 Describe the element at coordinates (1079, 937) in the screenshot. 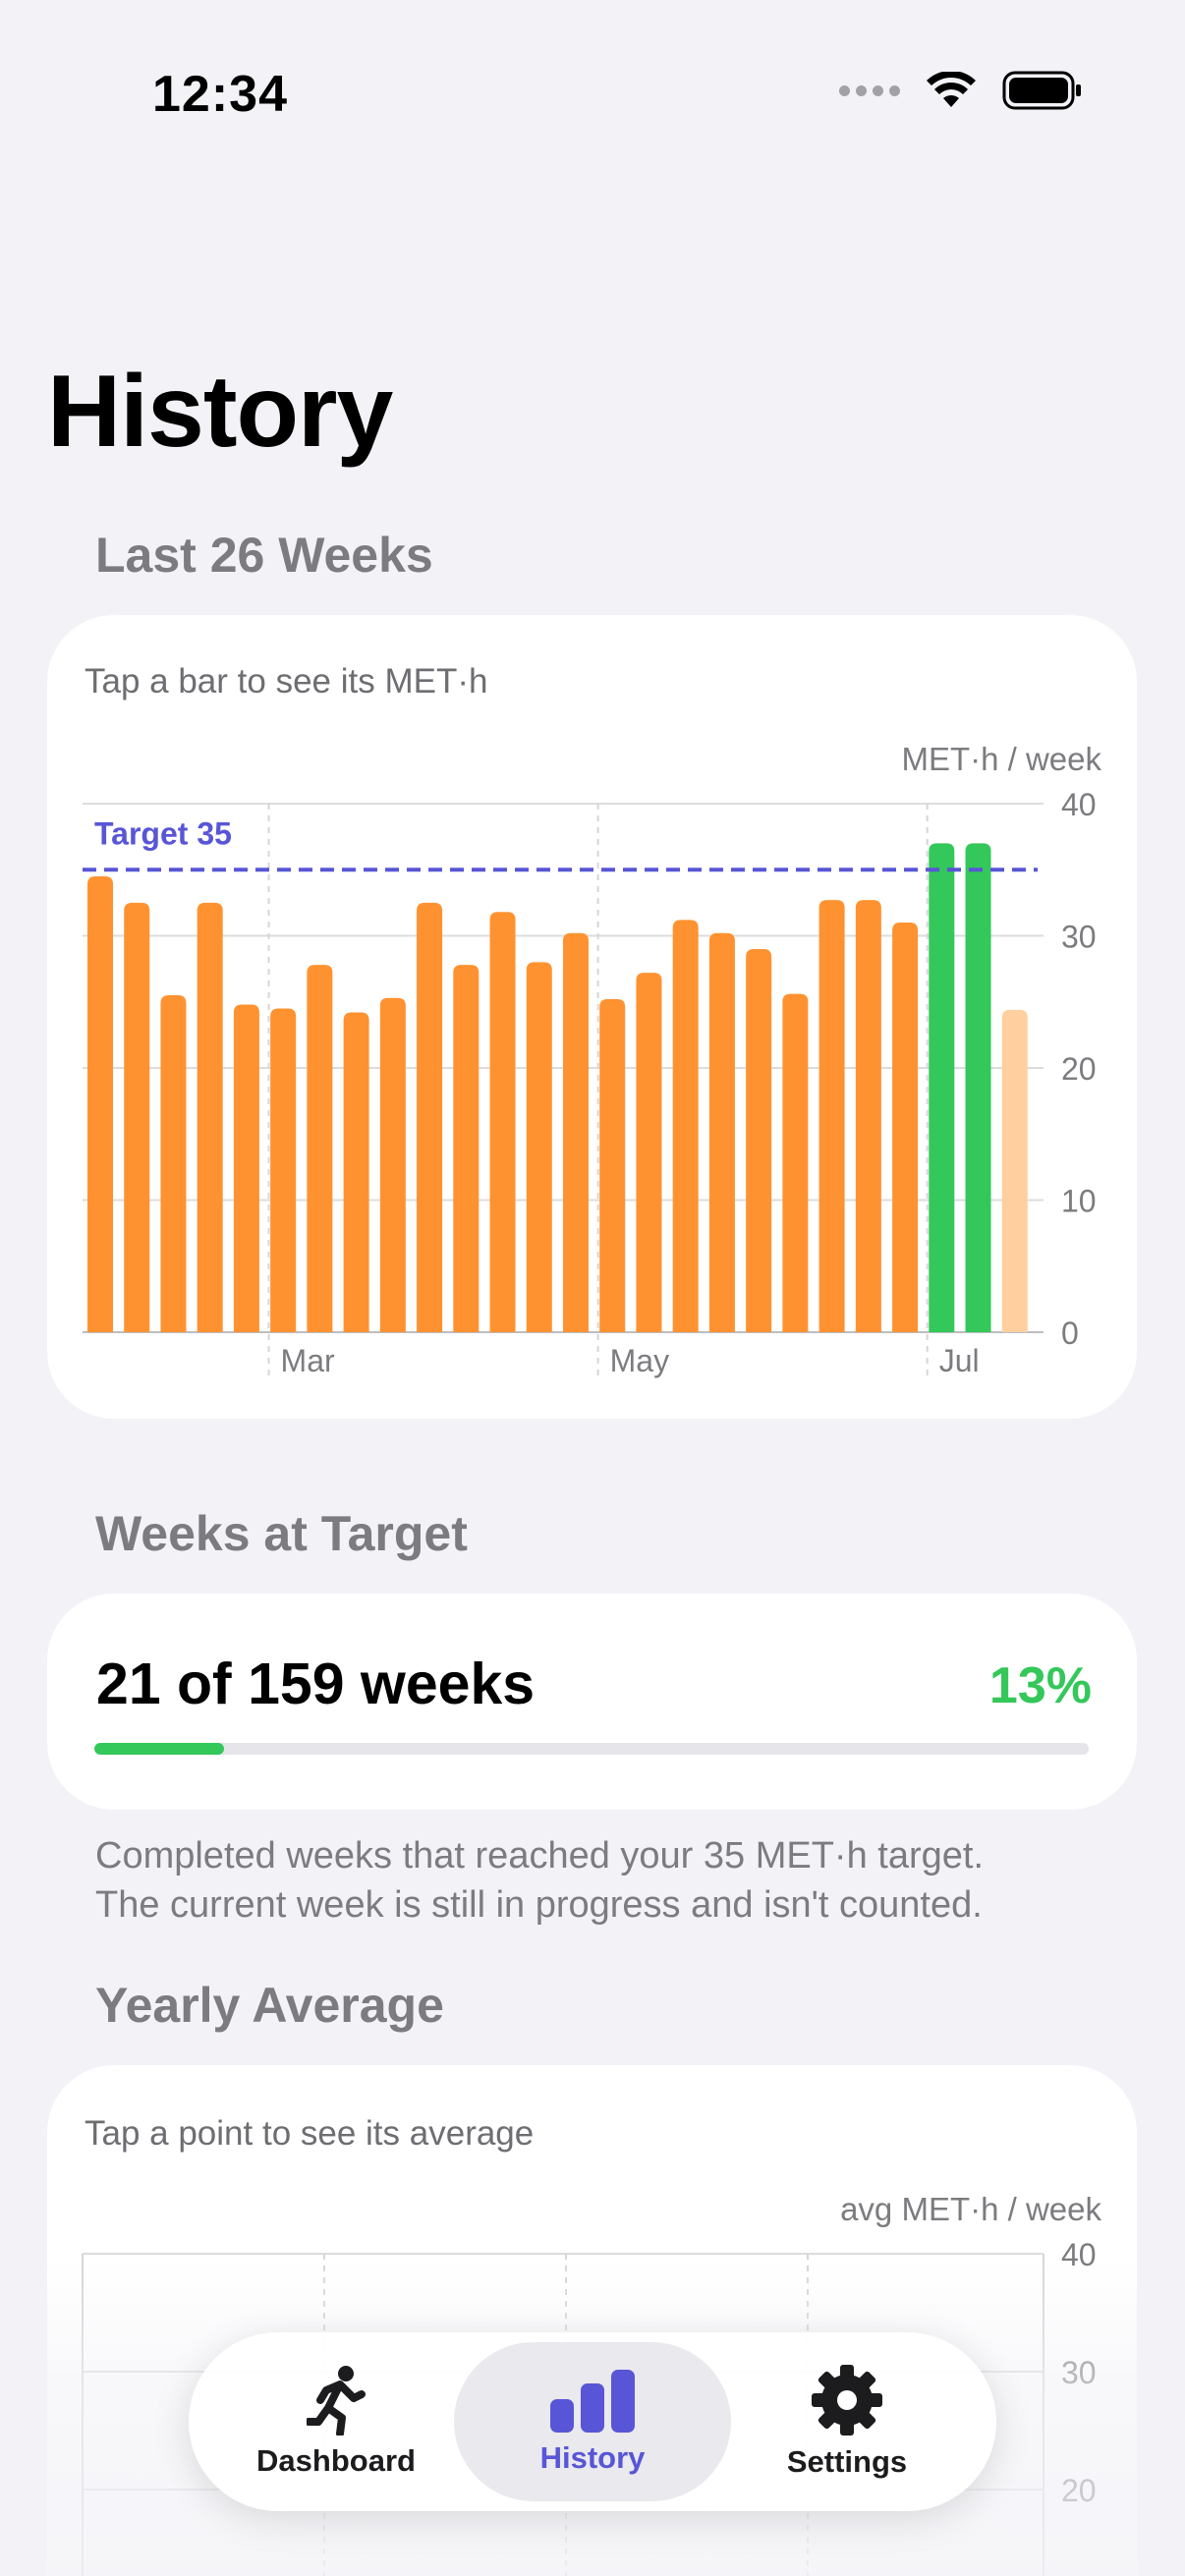

I see `weekly-y-tick-label: 30` at that location.